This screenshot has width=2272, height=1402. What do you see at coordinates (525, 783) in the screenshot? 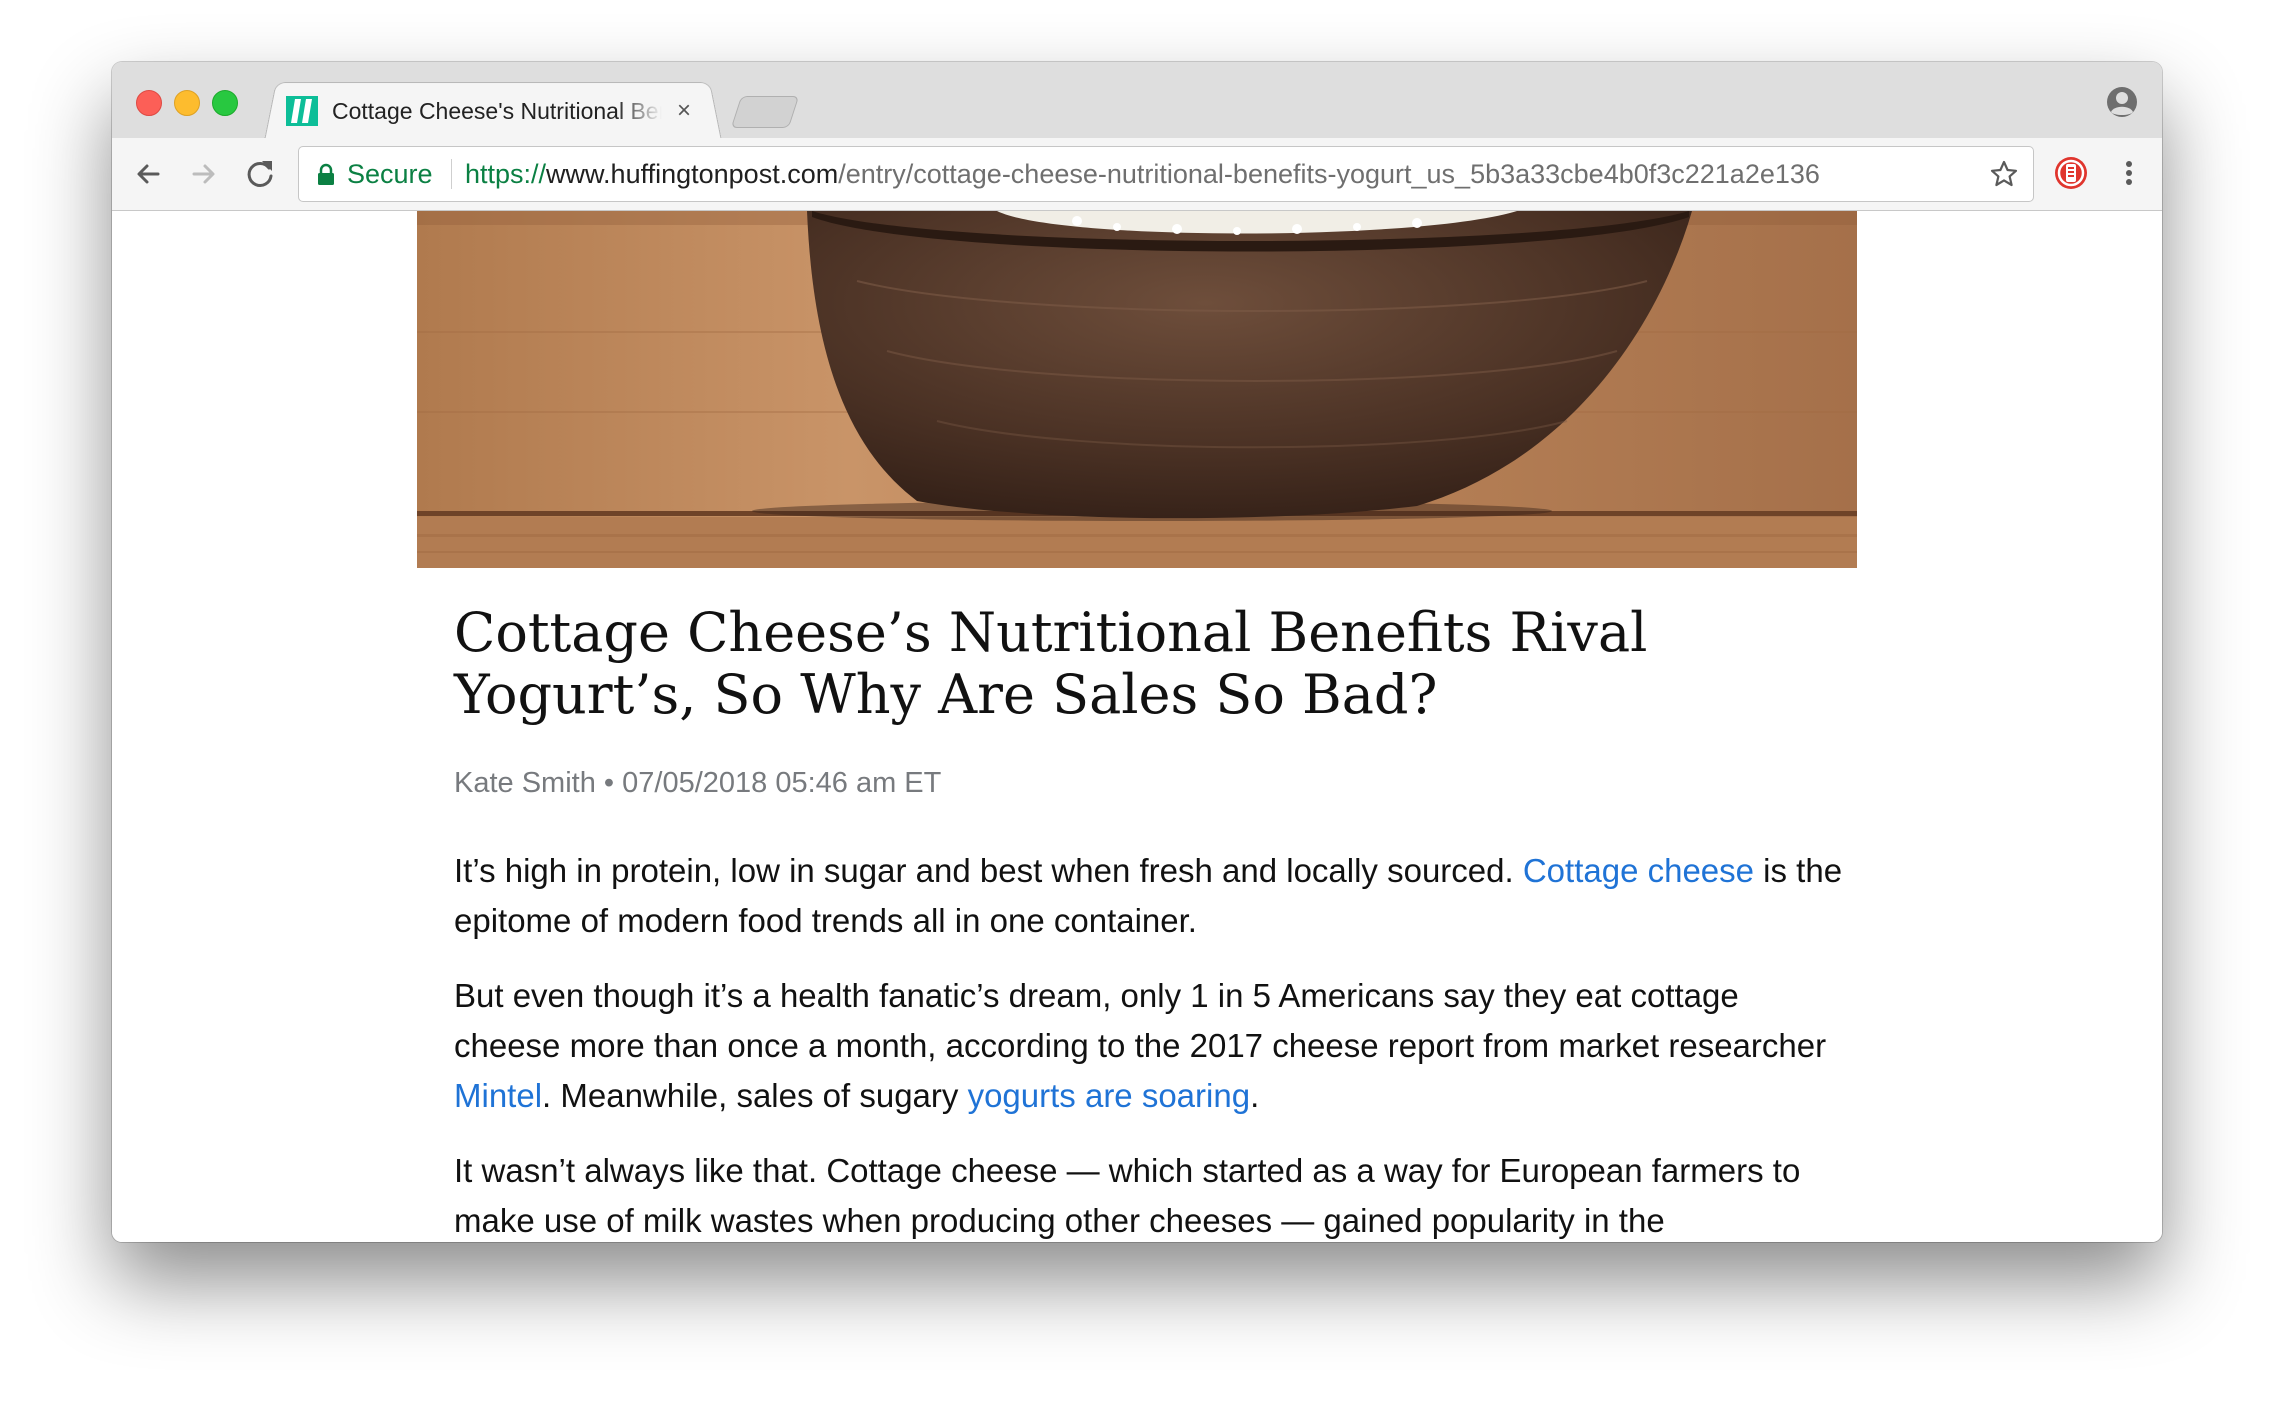
I see `author-name: Kate Smith` at bounding box center [525, 783].